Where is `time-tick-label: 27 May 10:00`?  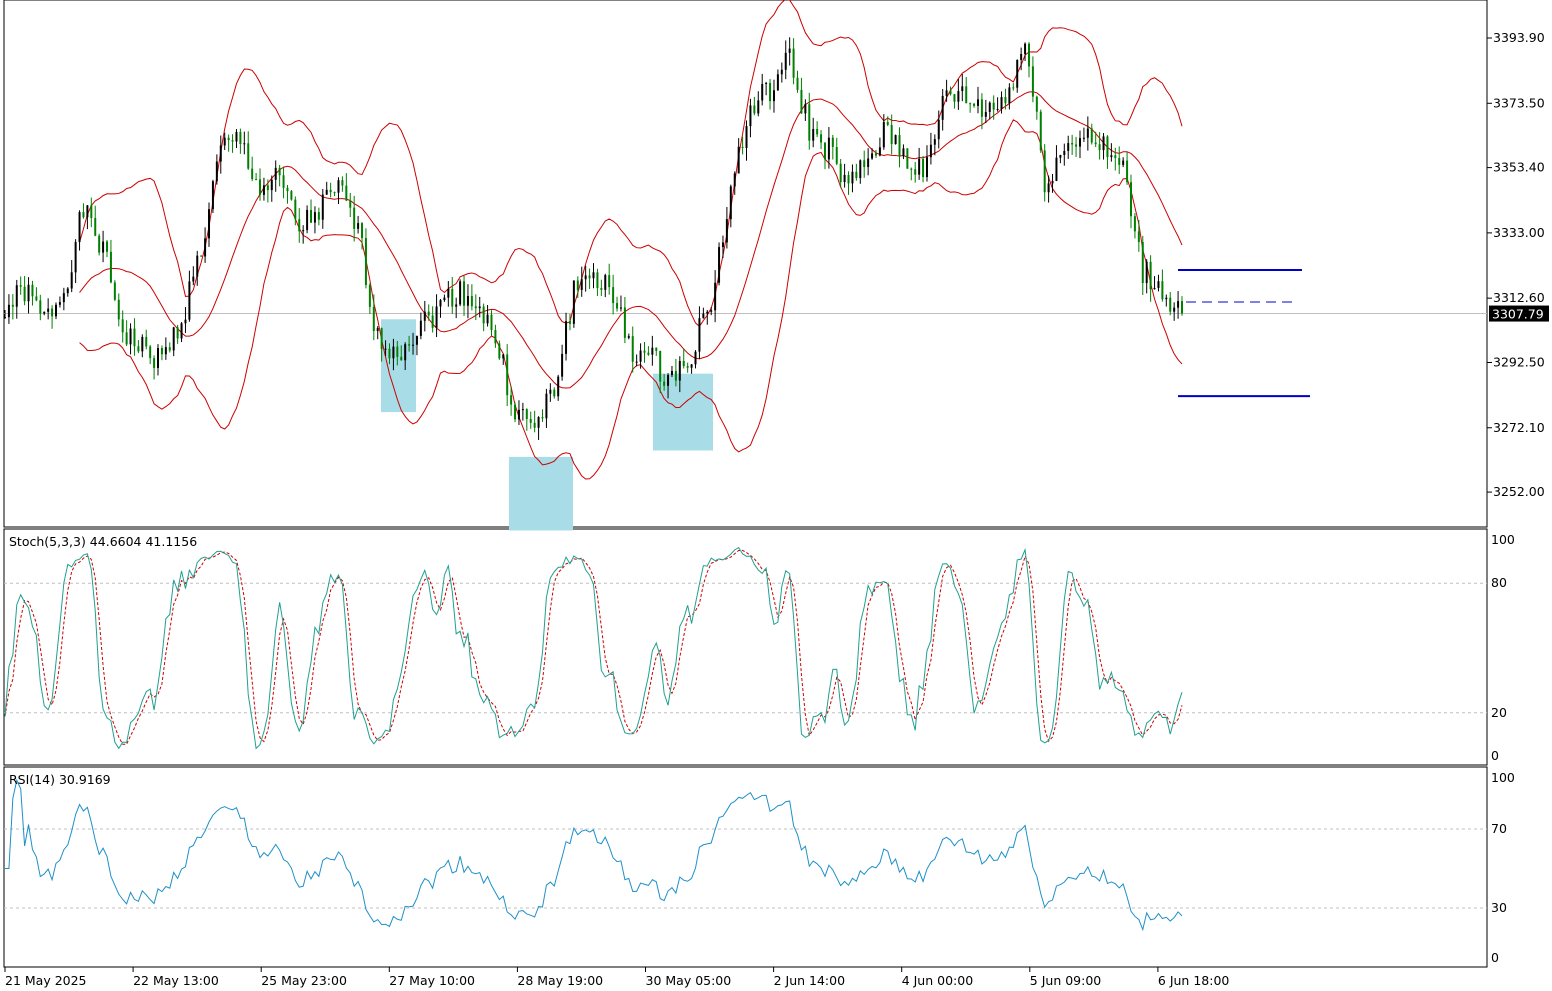 time-tick-label: 27 May 10:00 is located at coordinates (432, 980).